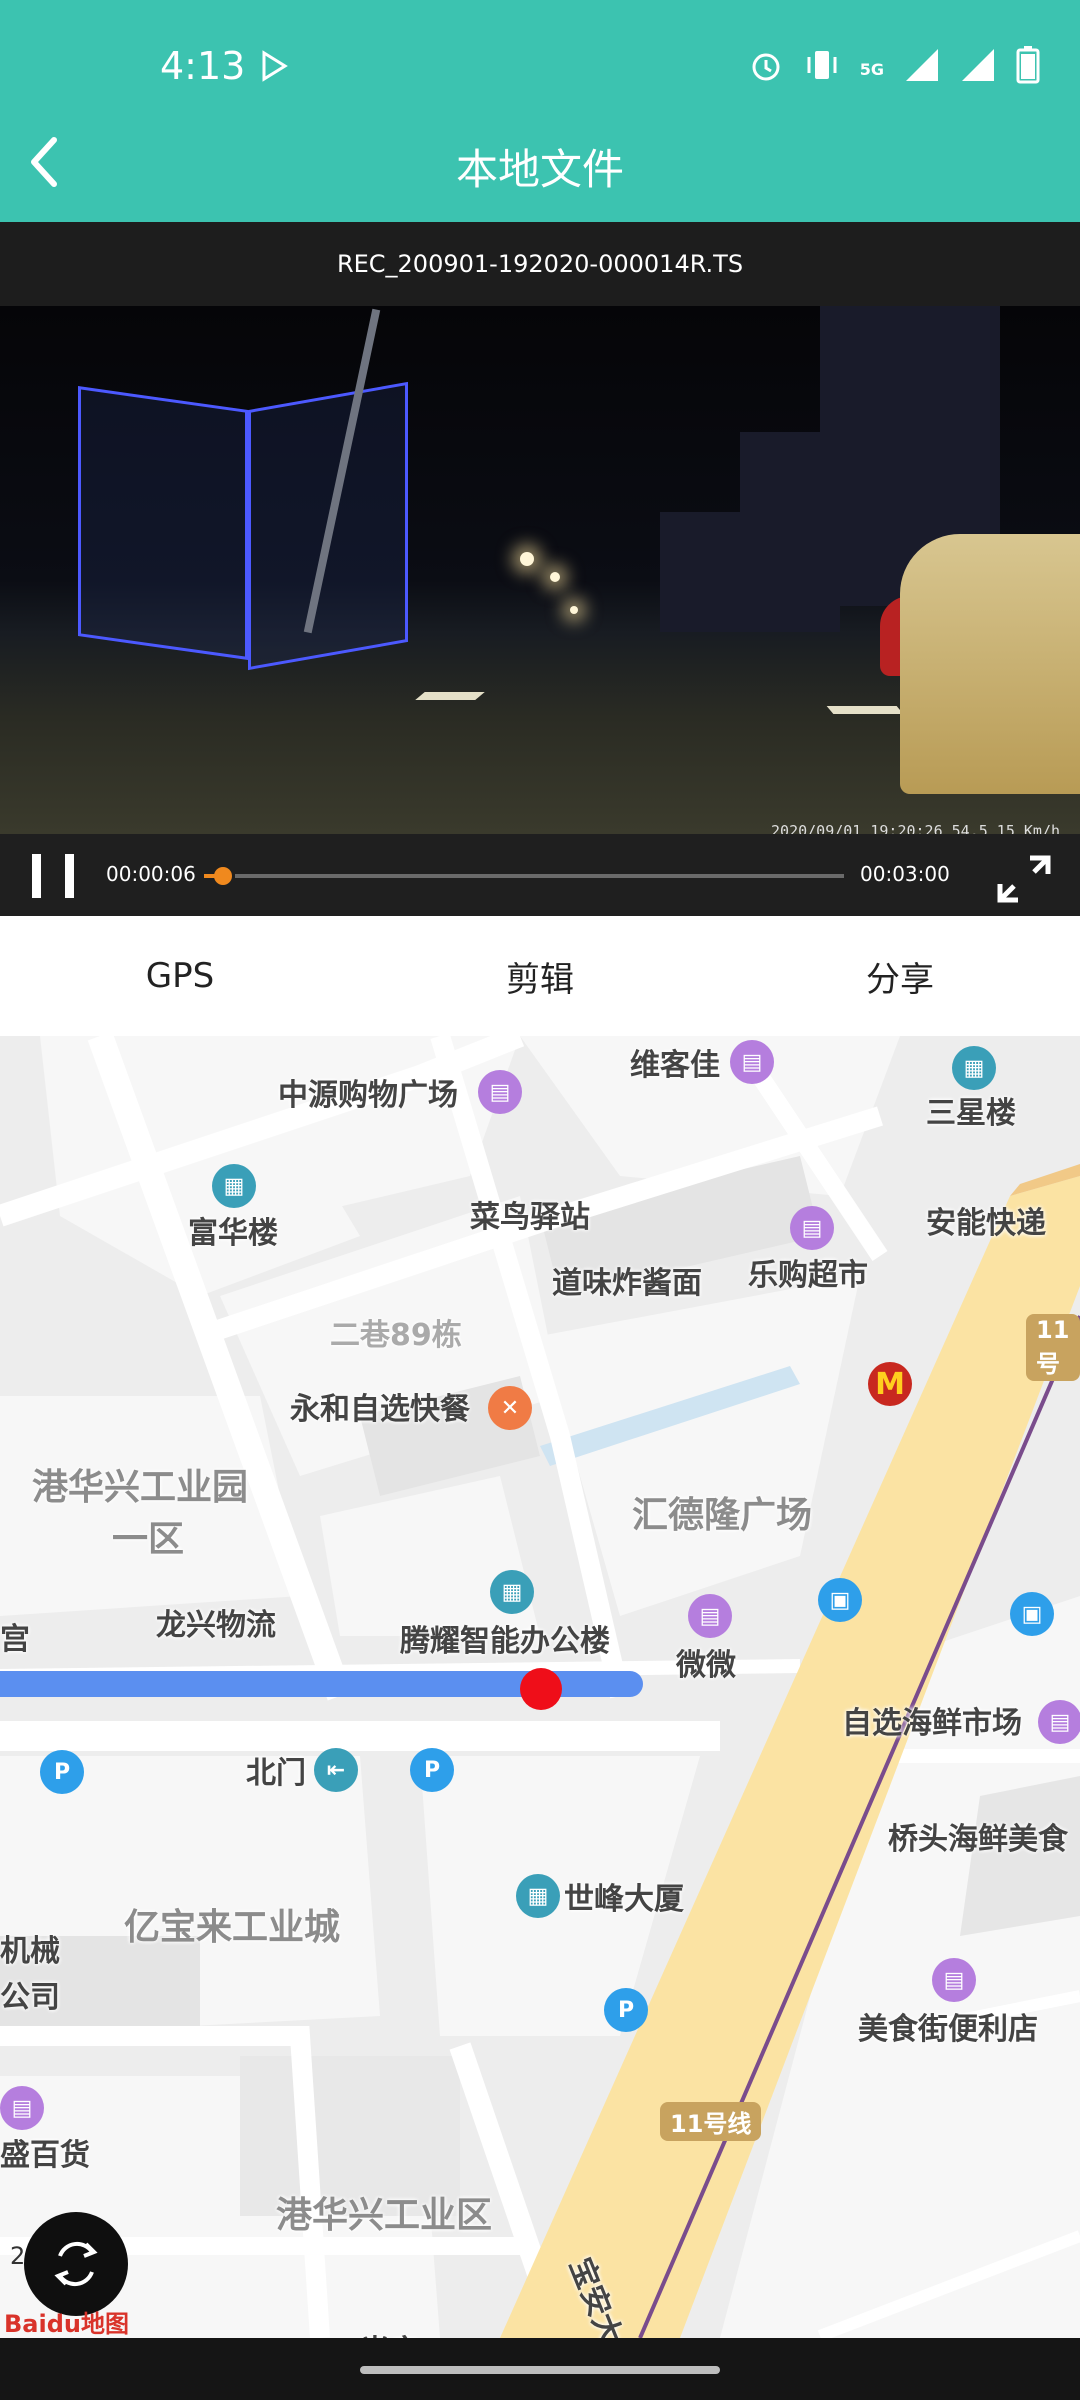  What do you see at coordinates (871, 69) in the screenshot?
I see `5g-data-icon: 5G` at bounding box center [871, 69].